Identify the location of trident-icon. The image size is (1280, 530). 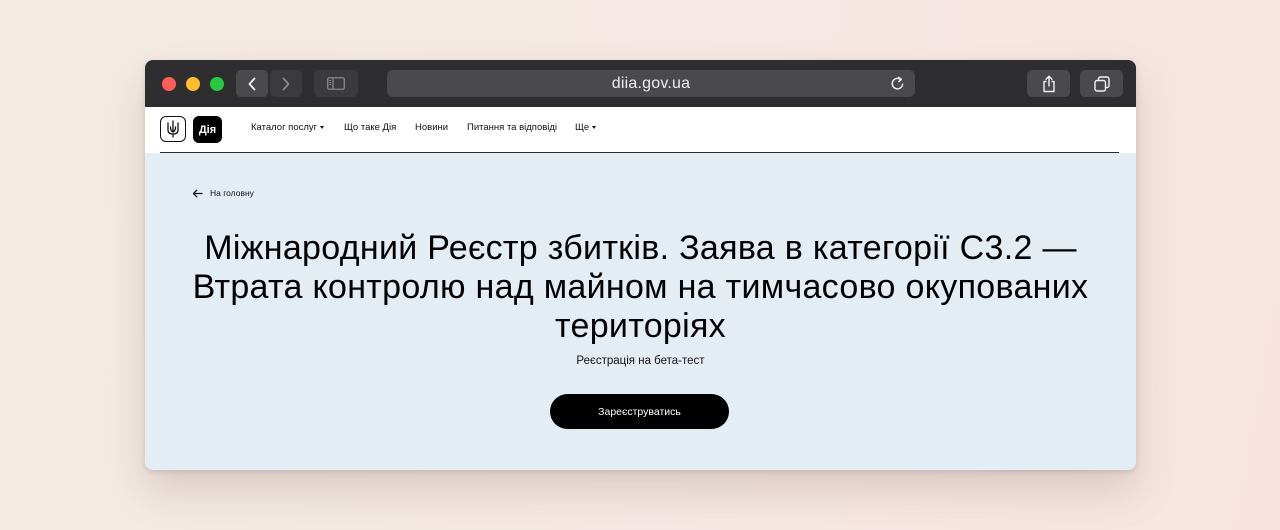
(173, 129).